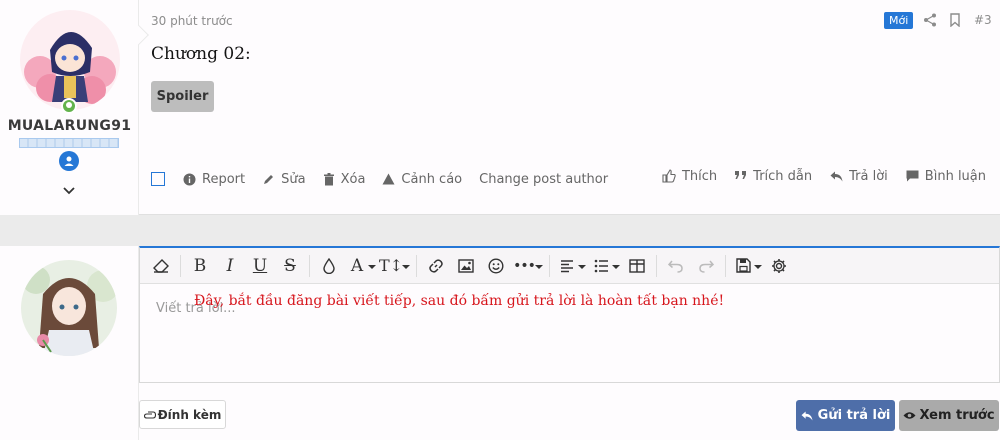 The image size is (1000, 440). Describe the element at coordinates (353, 179) in the screenshot. I see `delete-label: Xóa` at that location.